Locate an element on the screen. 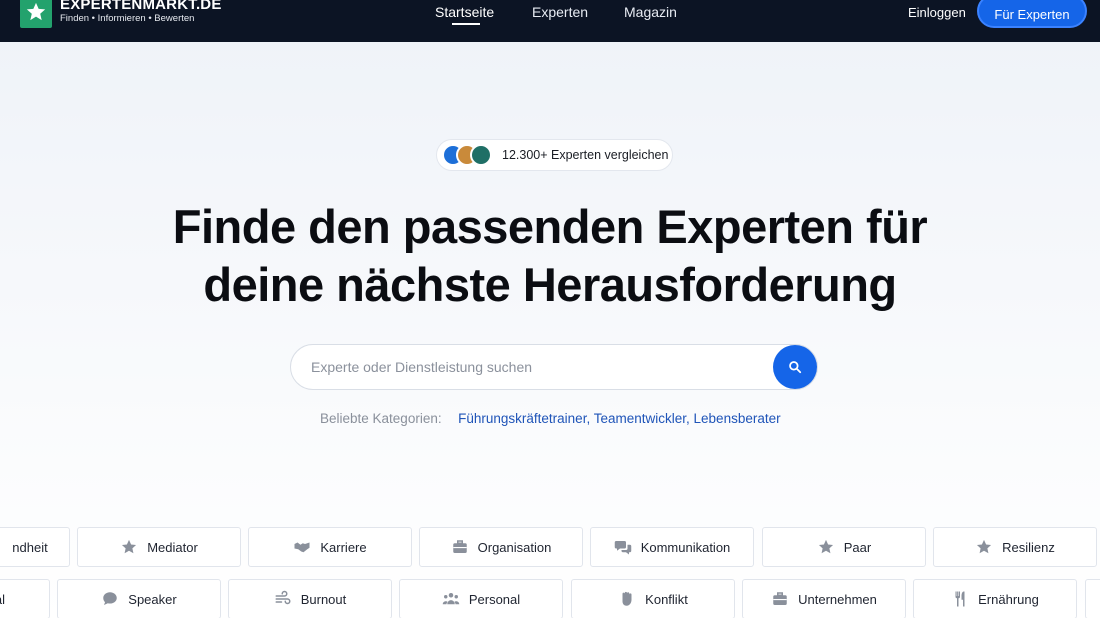 Image resolution: width=1100 pixels, height=618 pixels. category-label: Mediator is located at coordinates (172, 547).